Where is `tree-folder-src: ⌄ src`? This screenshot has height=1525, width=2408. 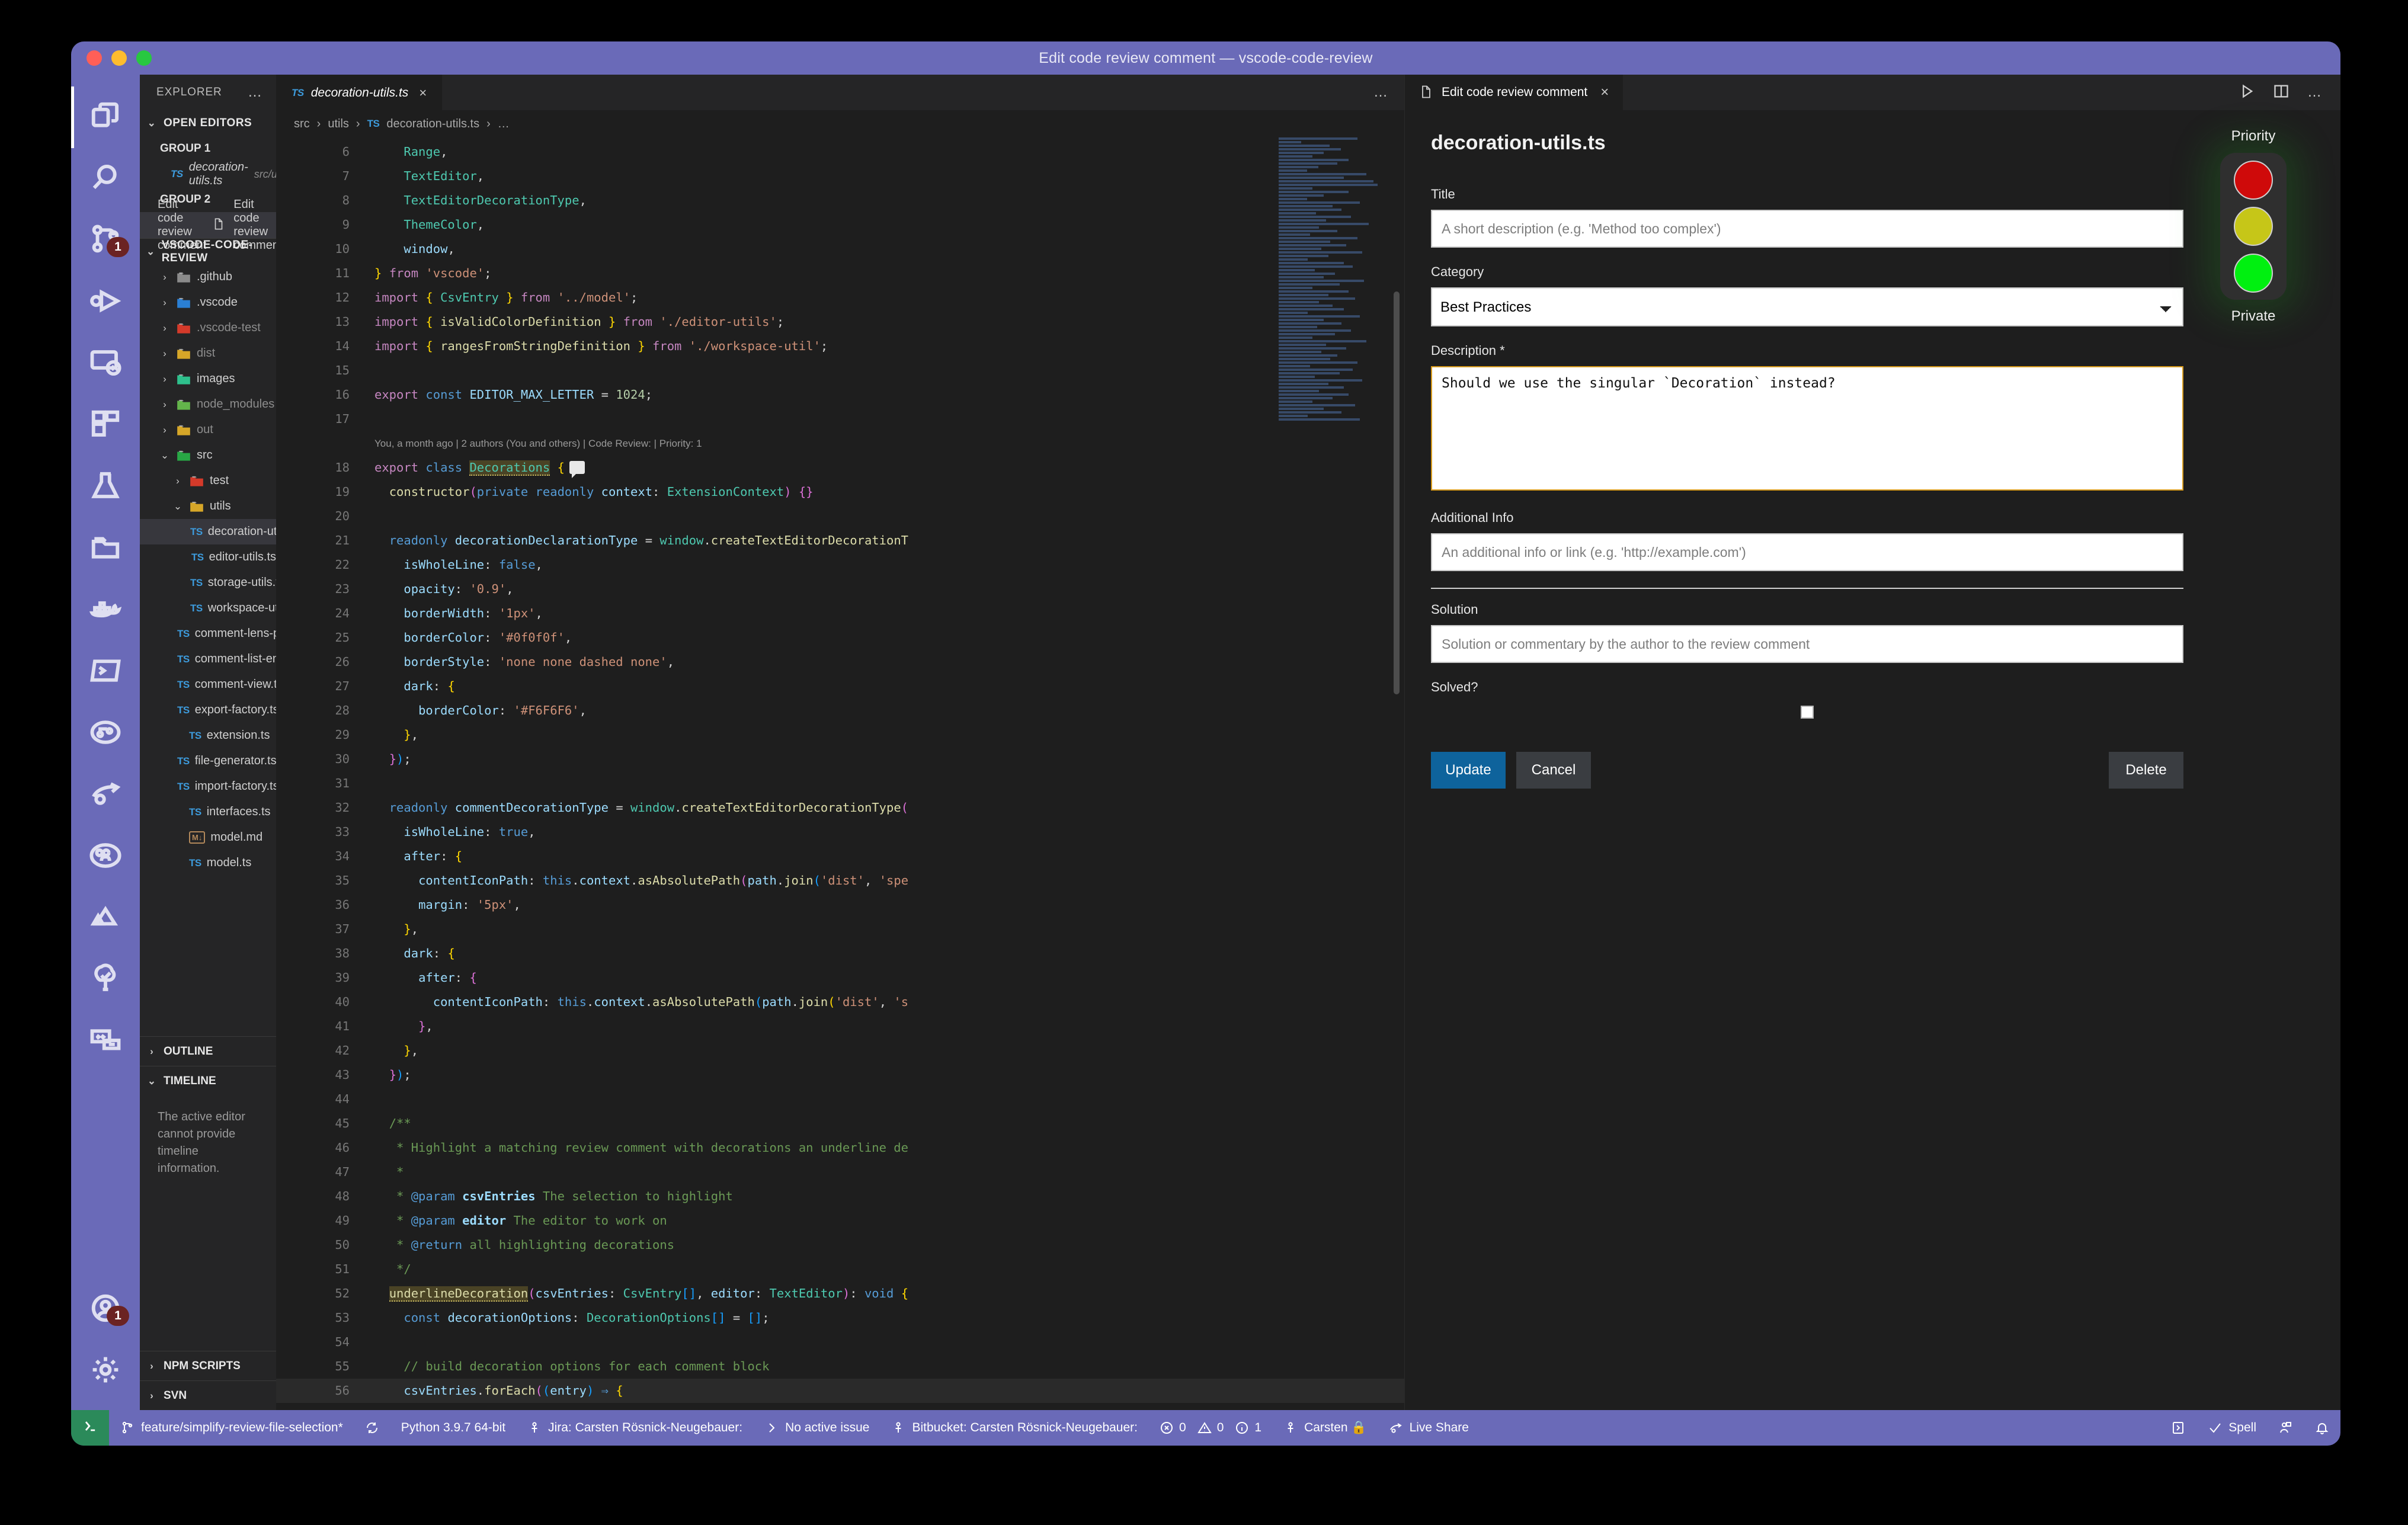 tree-folder-src: ⌄ src is located at coordinates (208, 456).